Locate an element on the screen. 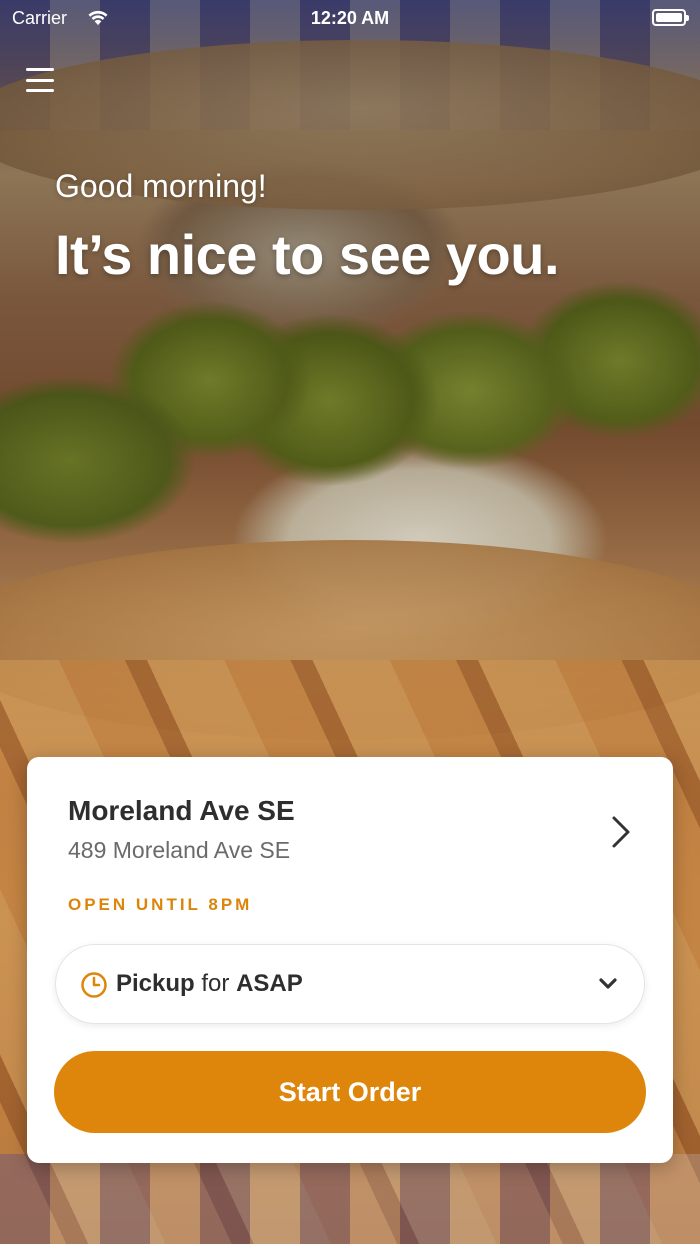 This screenshot has width=700, height=1244. store-name: Moreland Ave SE is located at coordinates (181, 810).